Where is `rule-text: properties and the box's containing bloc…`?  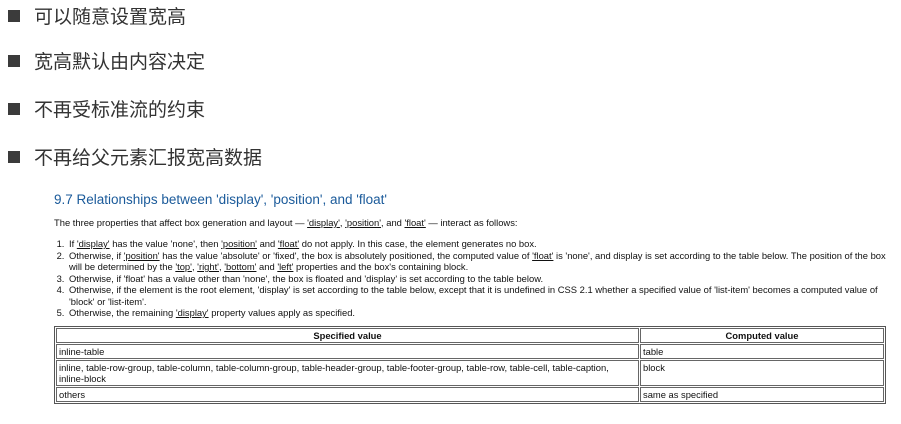
rule-text: properties and the box's containing bloc… is located at coordinates (381, 266).